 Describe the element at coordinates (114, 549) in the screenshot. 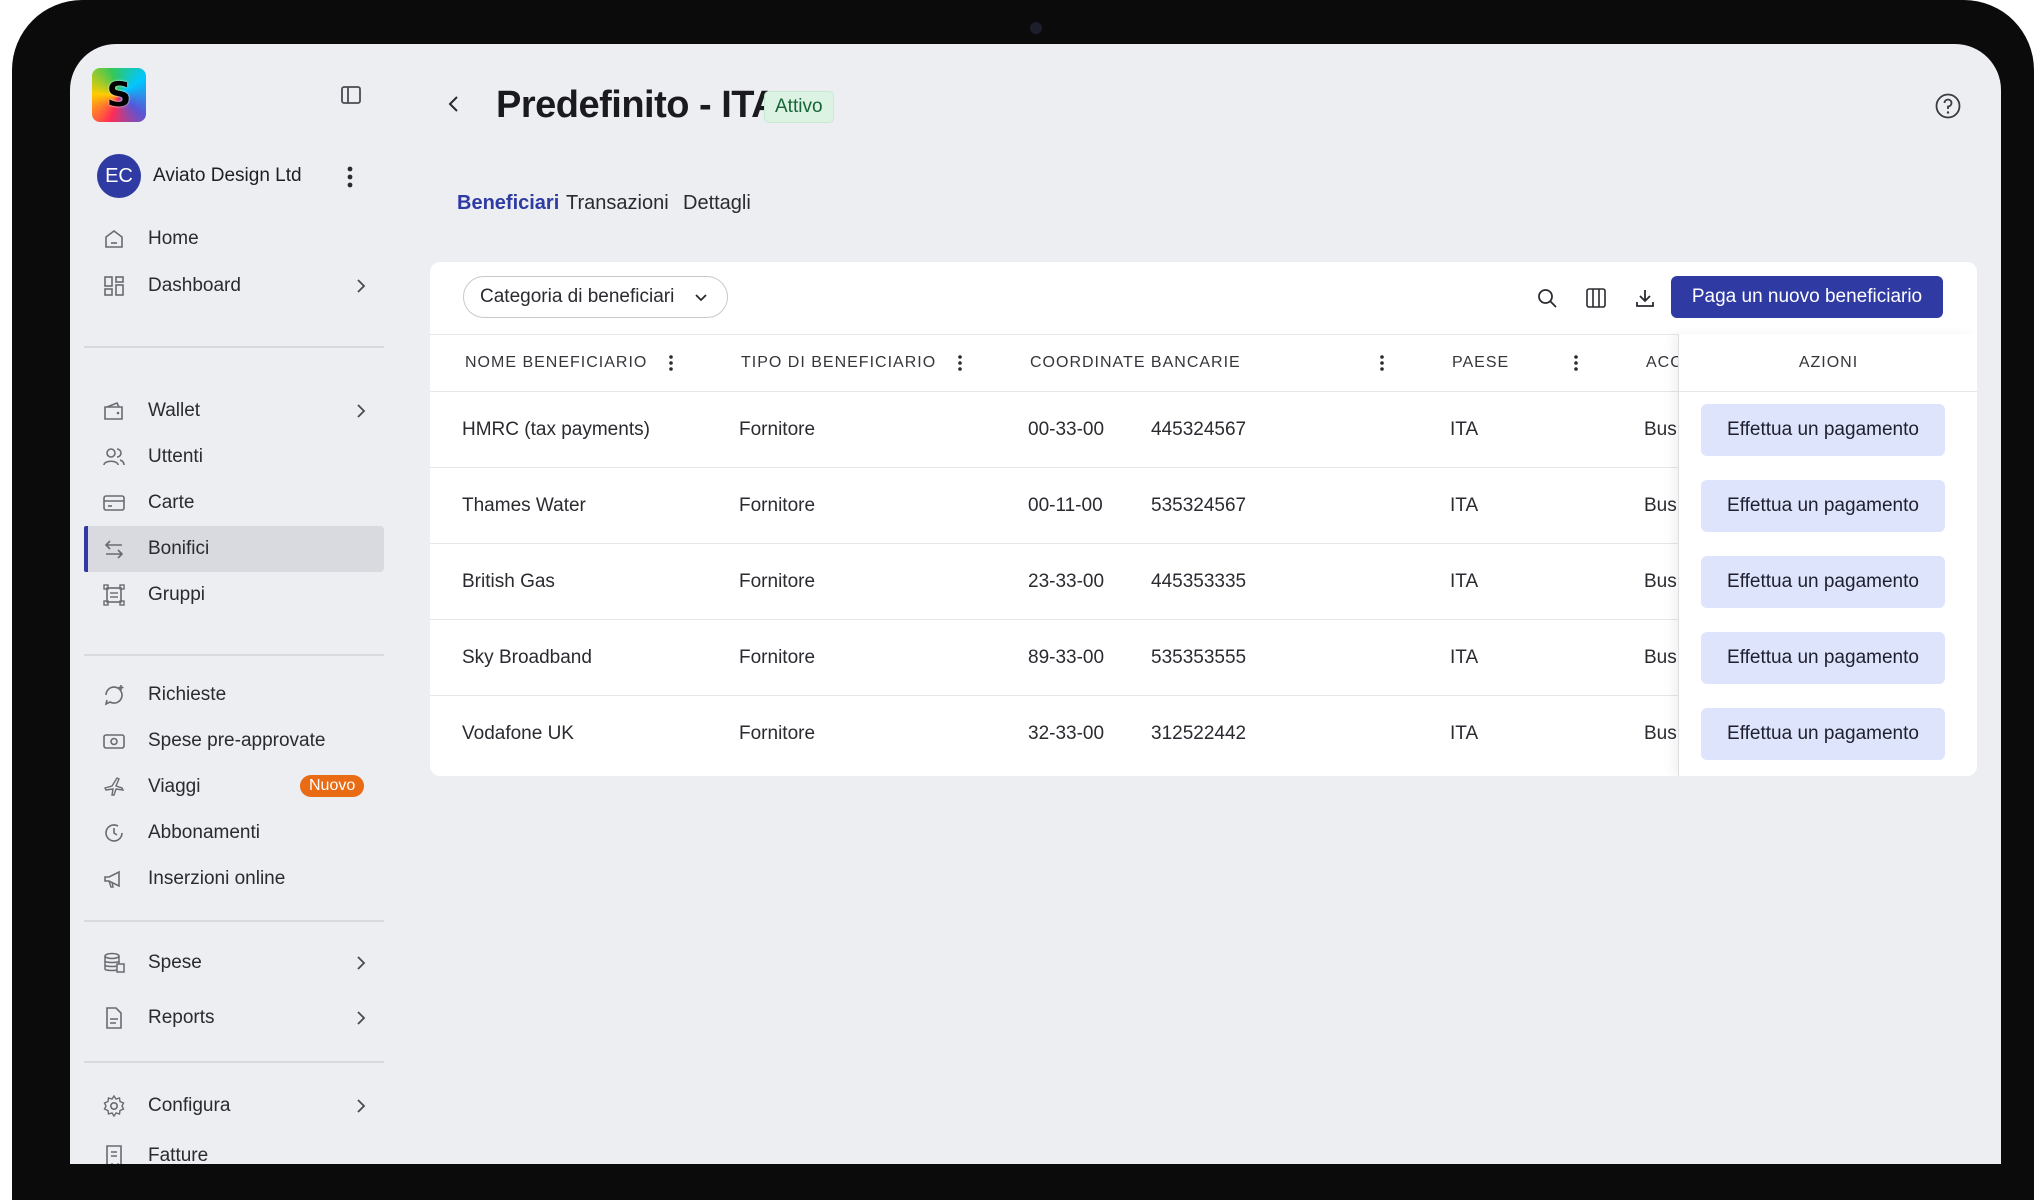

I see `transfer-icon` at that location.